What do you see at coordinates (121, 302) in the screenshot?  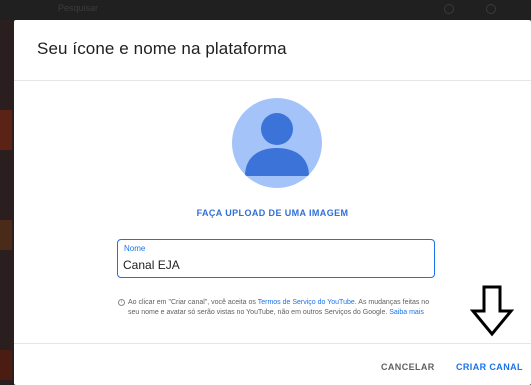 I see `info-icon: i` at bounding box center [121, 302].